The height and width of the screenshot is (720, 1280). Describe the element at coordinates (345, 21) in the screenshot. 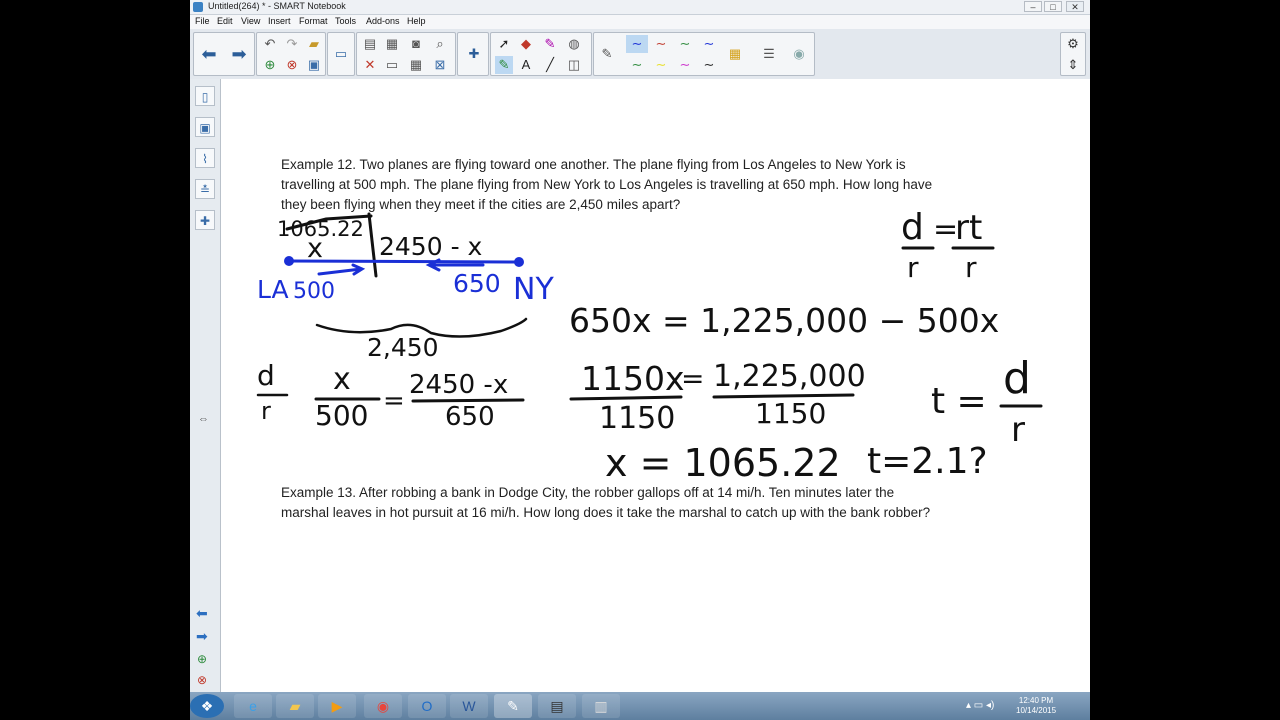

I see `menu-tools: Tools` at that location.